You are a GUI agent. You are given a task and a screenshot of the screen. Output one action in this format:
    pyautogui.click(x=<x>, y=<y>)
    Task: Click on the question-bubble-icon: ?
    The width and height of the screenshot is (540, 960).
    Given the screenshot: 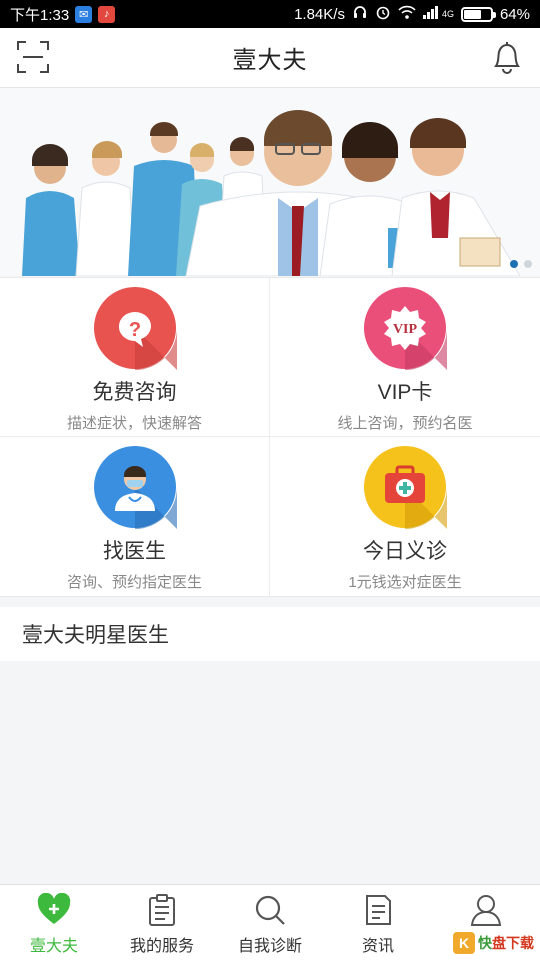 What is the action you would take?
    pyautogui.click(x=135, y=328)
    